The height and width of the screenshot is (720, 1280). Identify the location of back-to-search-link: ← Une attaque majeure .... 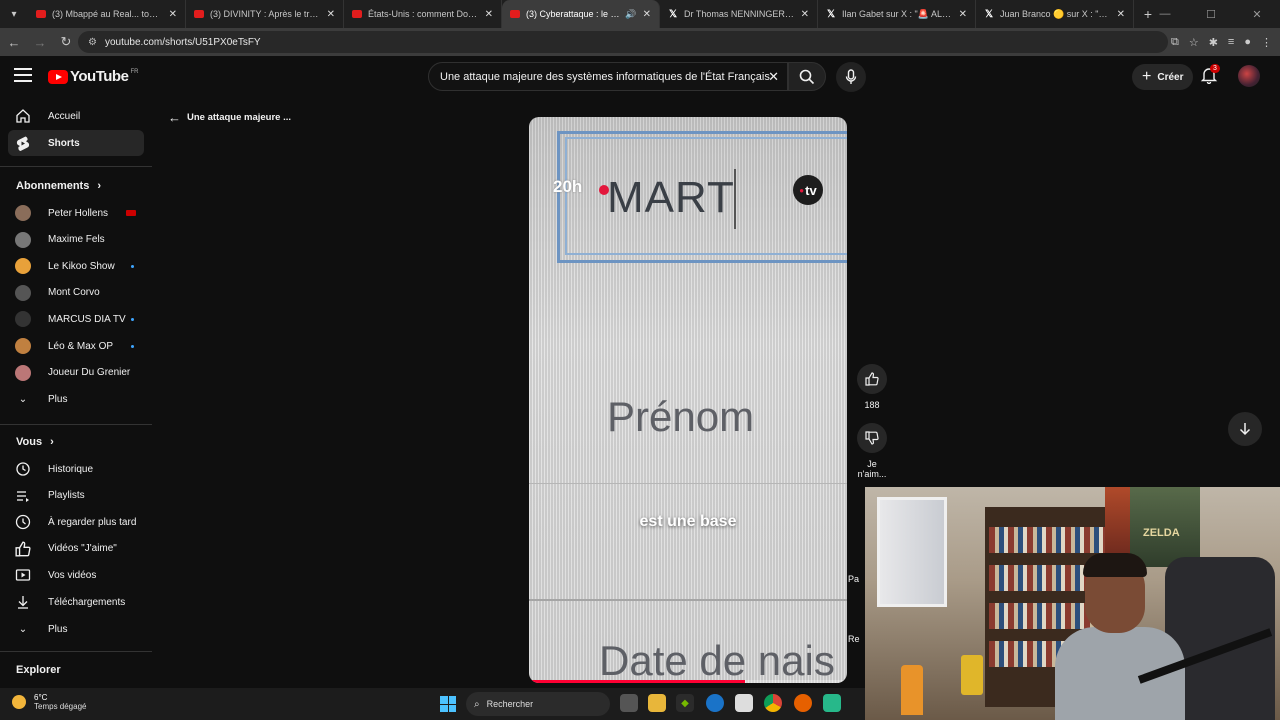
(229, 117).